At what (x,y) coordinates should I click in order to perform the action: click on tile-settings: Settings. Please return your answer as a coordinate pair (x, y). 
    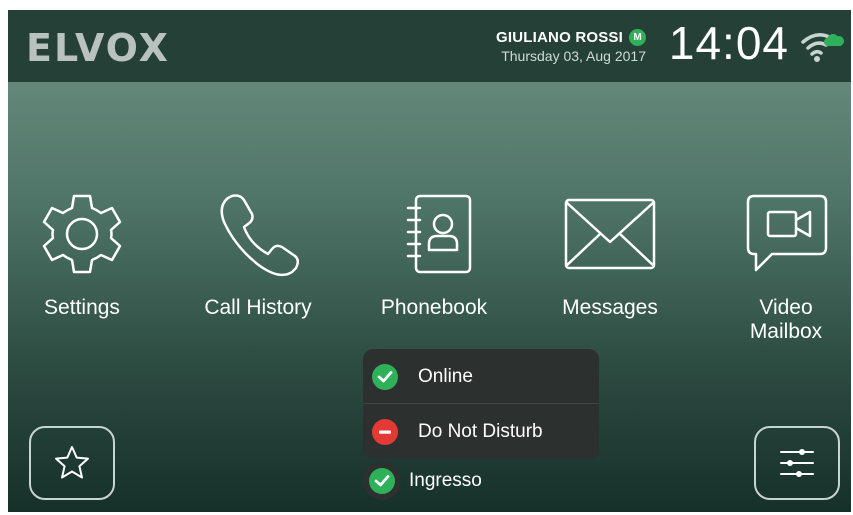
    Looking at the image, I should click on (82, 253).